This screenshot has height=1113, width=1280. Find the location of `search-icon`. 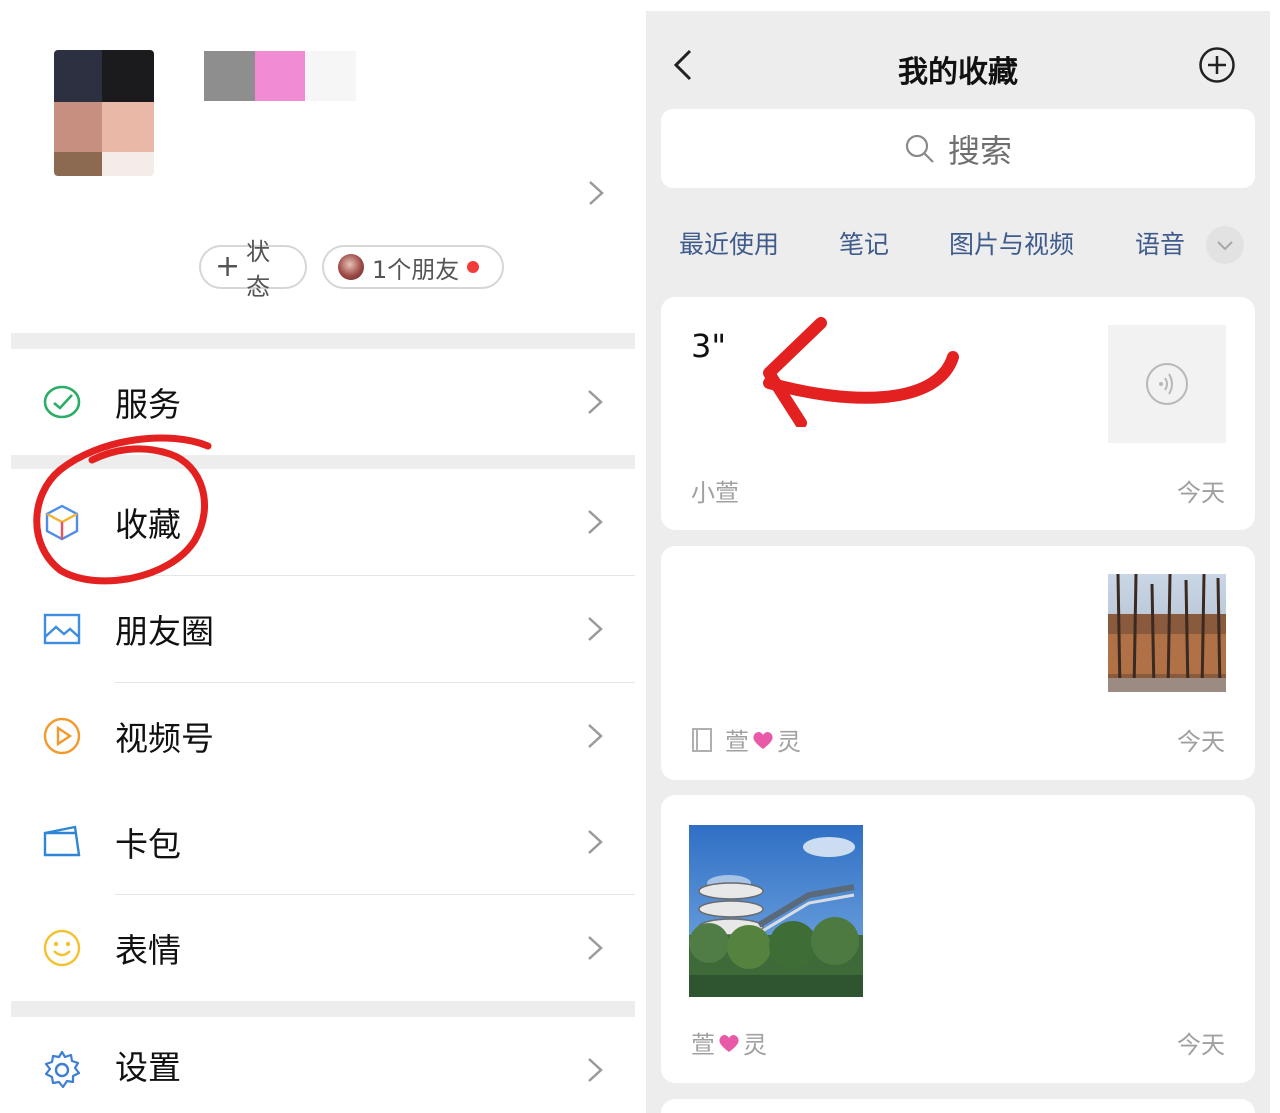

search-icon is located at coordinates (919, 148).